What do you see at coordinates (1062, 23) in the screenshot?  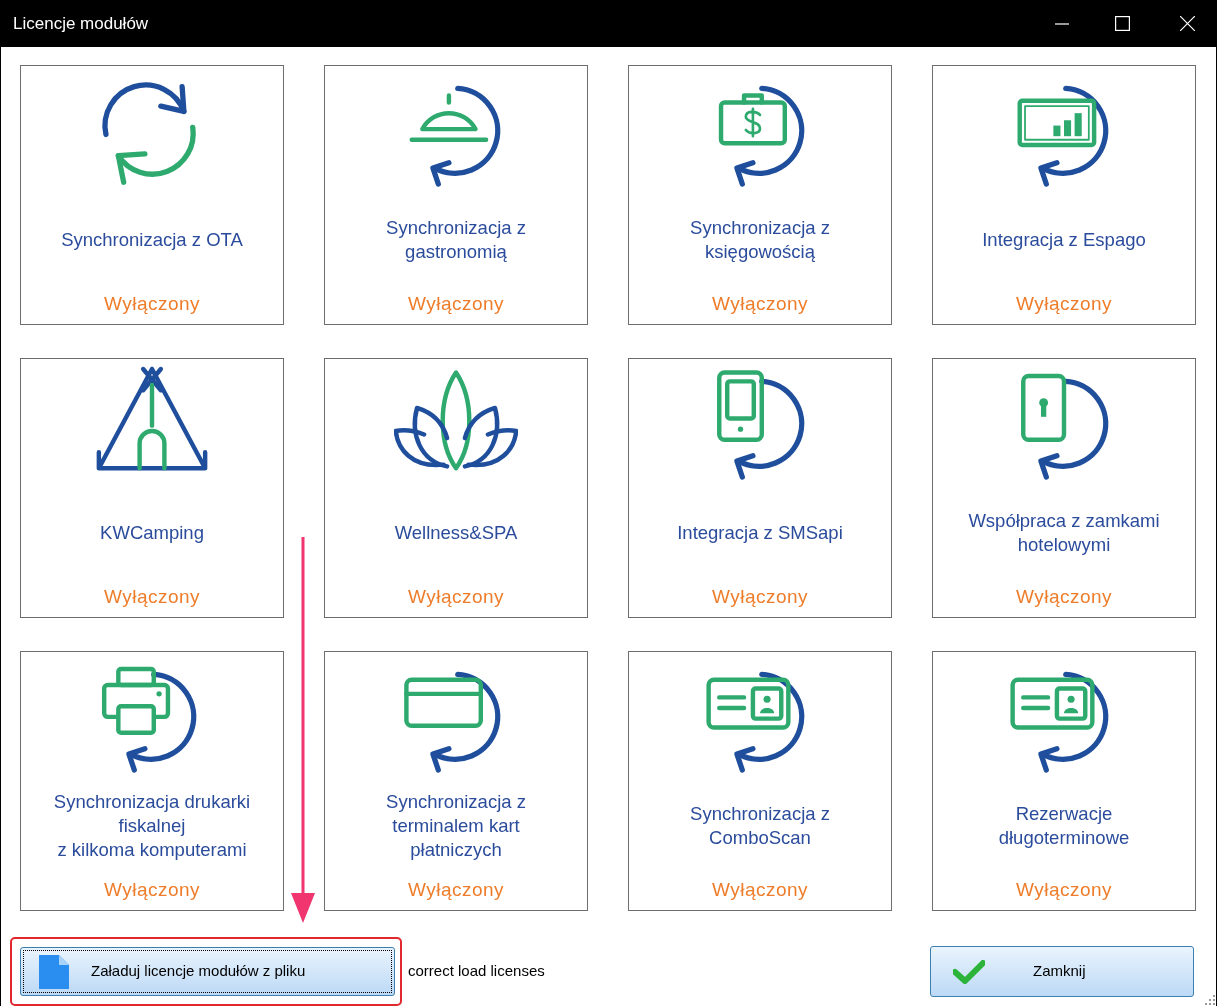 I see `minimize-icon` at bounding box center [1062, 23].